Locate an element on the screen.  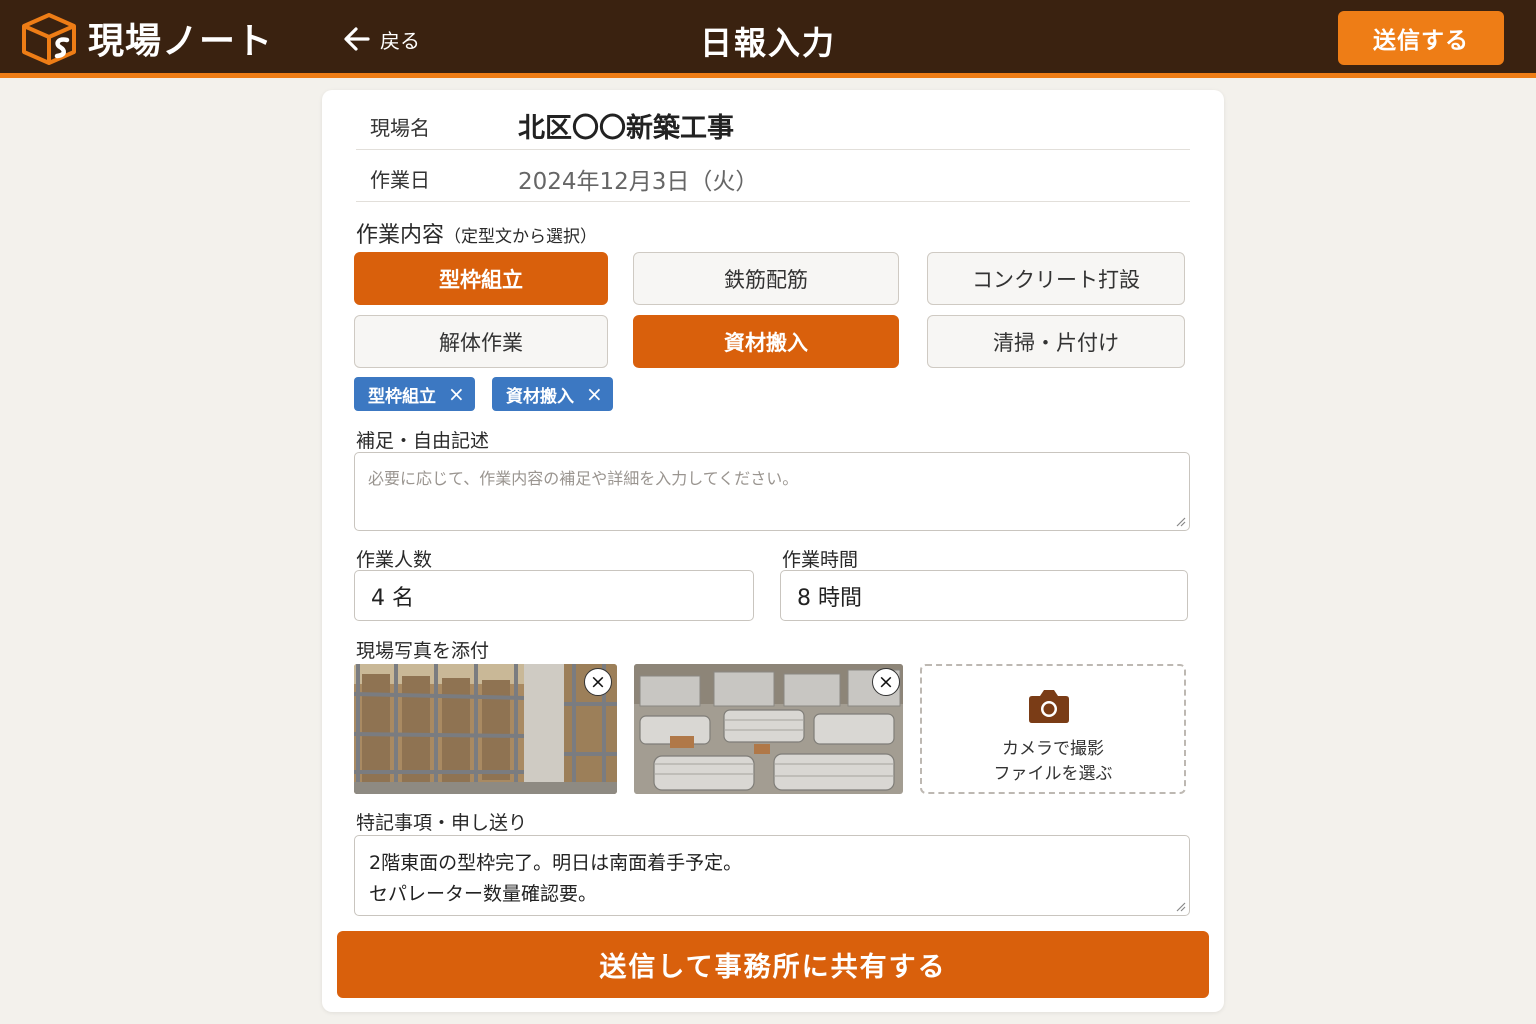
camera-label: カメラで撮影 is located at coordinates (1053, 749).